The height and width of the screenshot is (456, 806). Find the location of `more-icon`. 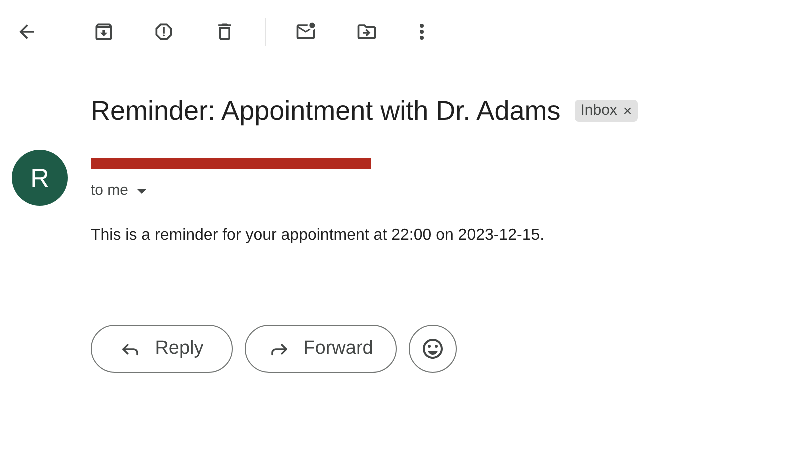

more-icon is located at coordinates (422, 32).